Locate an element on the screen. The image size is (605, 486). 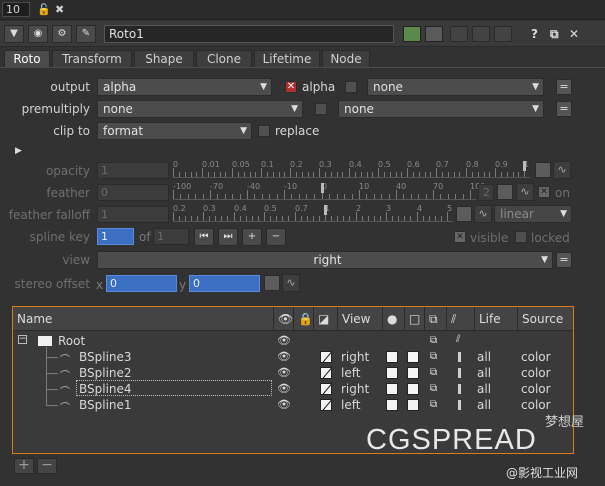
output-second-dropdown: none ▼ is located at coordinates (455, 87).